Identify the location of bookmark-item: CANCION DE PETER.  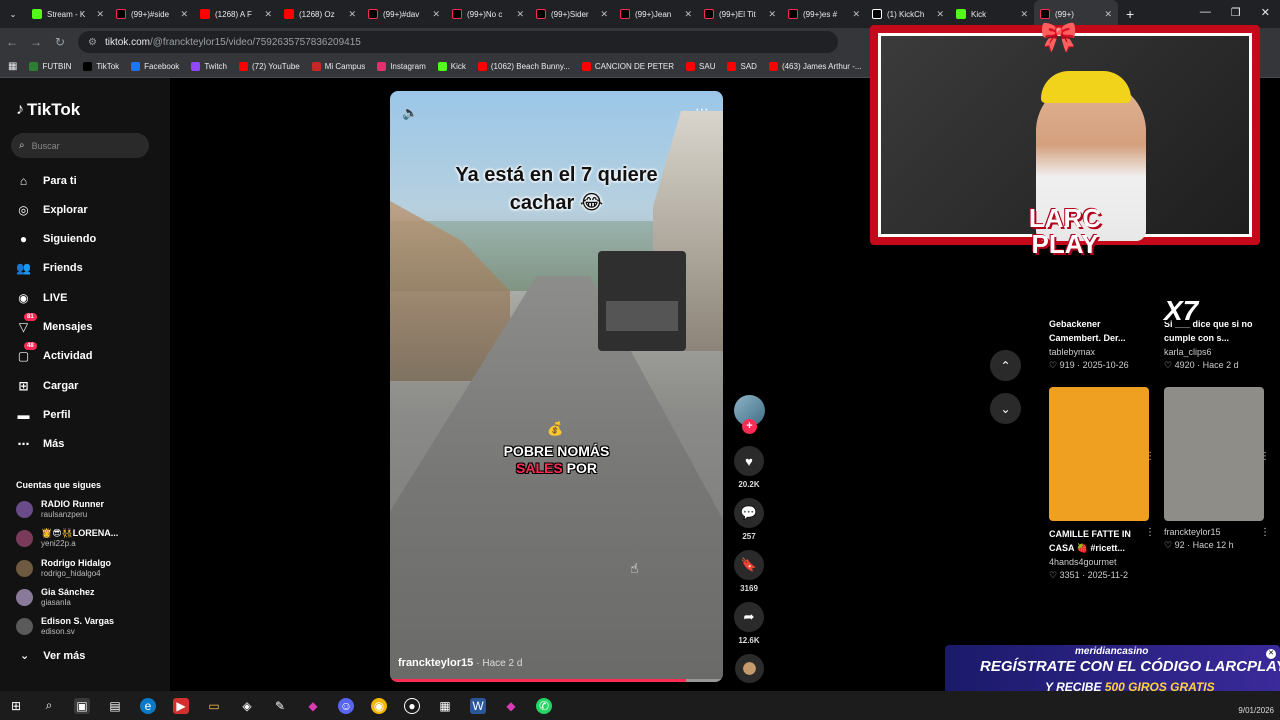
(627, 66).